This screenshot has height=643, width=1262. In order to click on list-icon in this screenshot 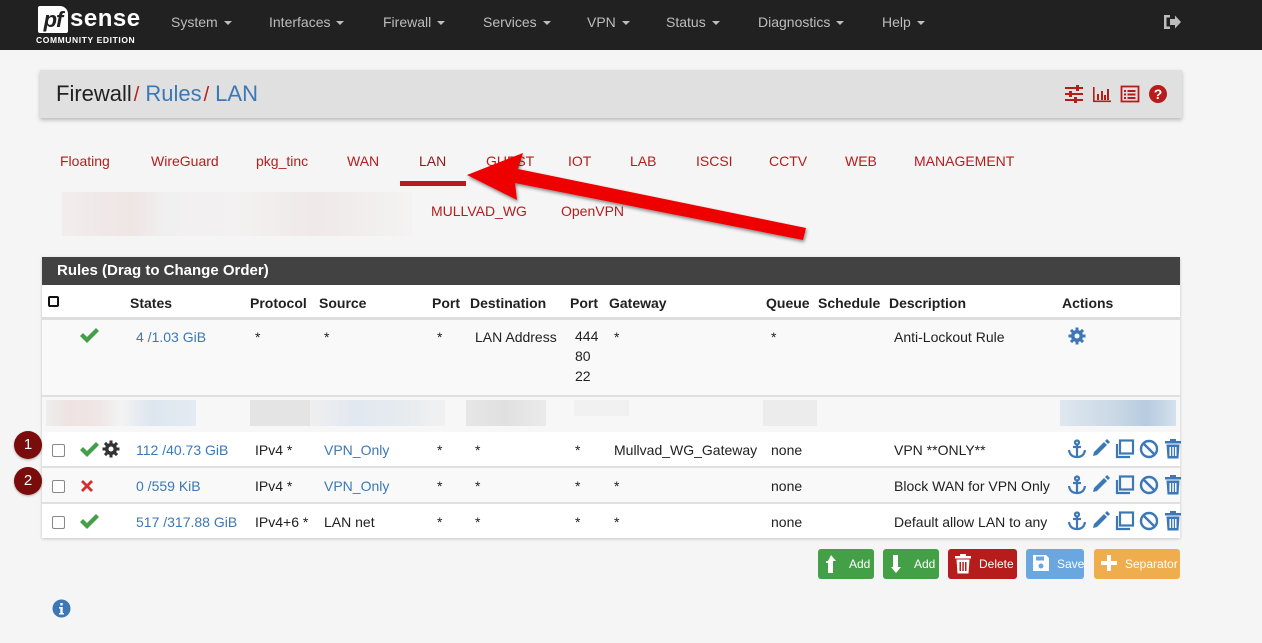, I will do `click(1130, 94)`.